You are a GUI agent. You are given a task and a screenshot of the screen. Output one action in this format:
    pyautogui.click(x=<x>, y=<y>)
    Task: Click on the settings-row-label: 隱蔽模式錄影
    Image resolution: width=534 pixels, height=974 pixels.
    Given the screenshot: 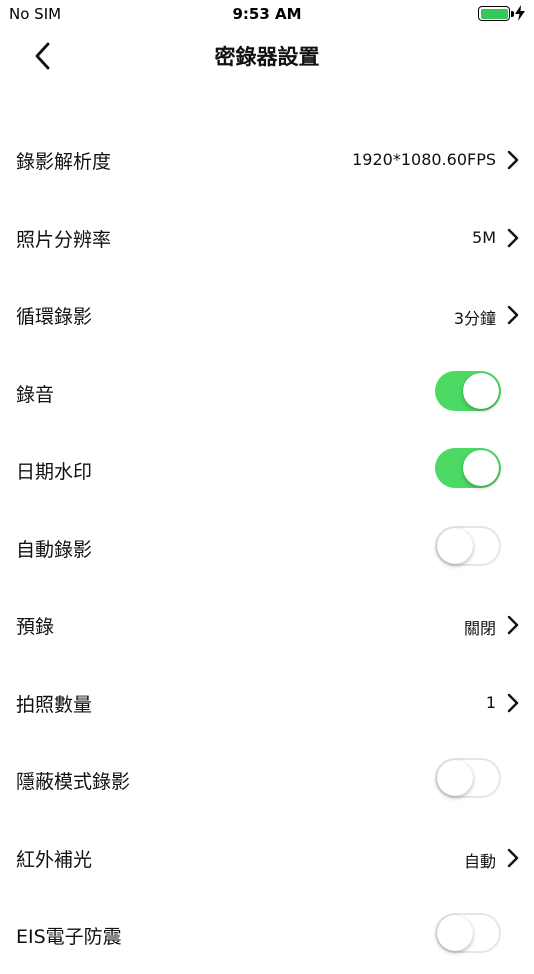 What is the action you would take?
    pyautogui.click(x=73, y=782)
    